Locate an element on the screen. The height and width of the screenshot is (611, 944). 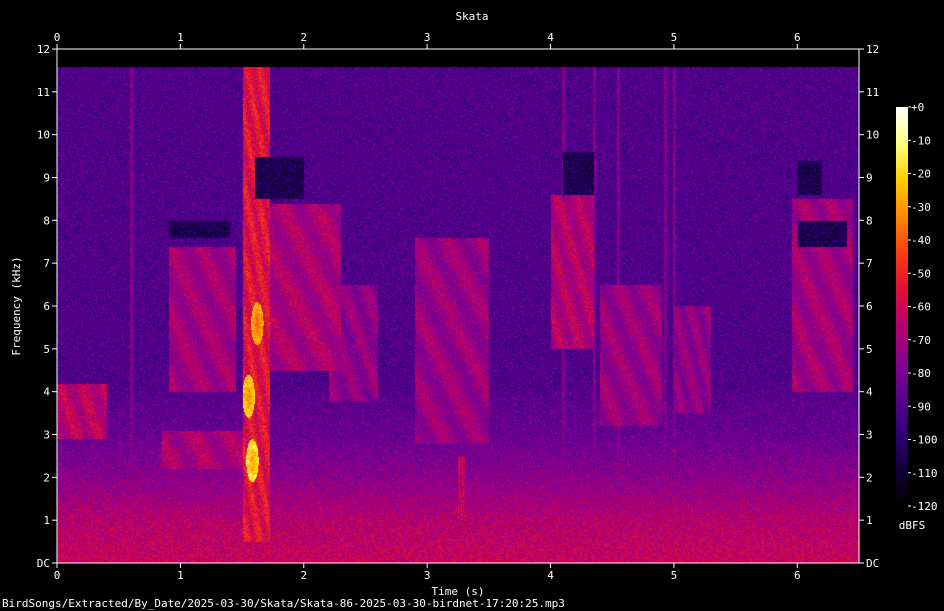
y-tick-label-right: 2 is located at coordinates (869, 477).